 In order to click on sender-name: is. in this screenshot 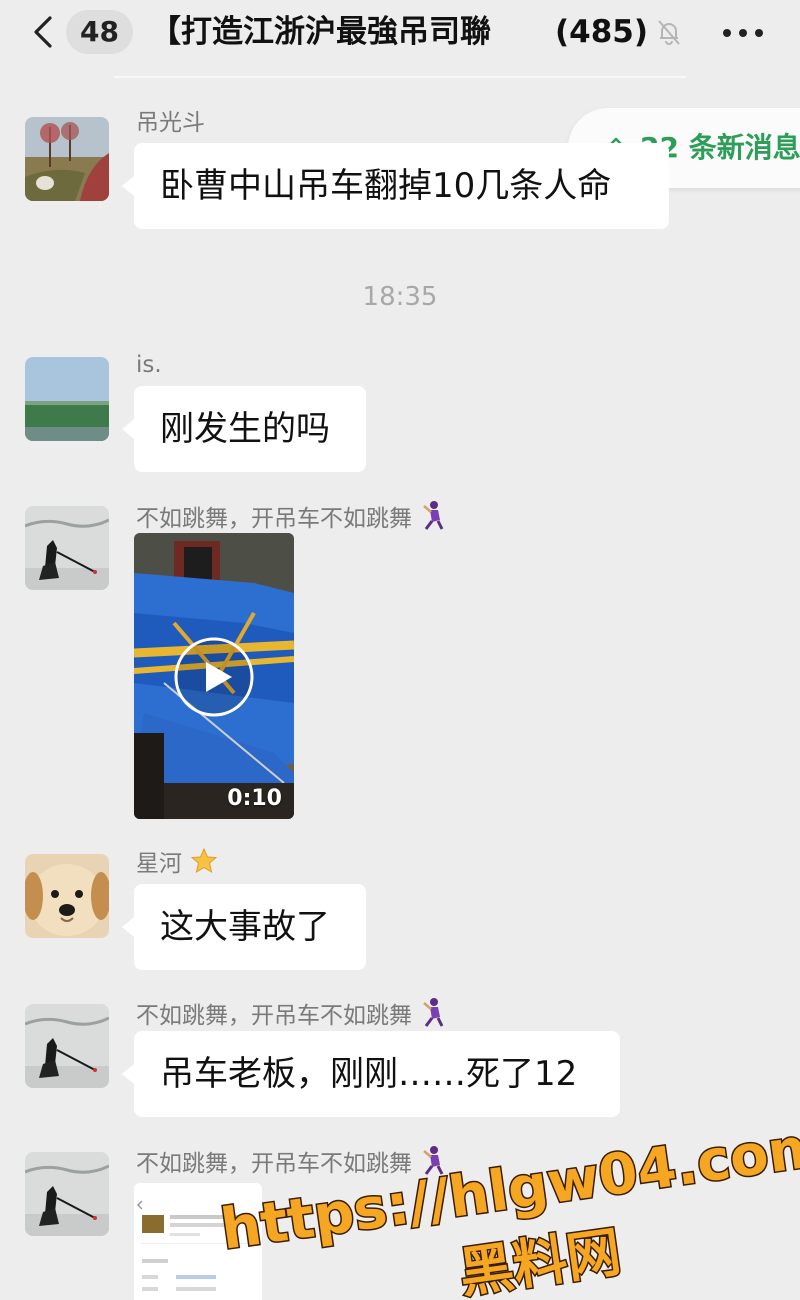, I will do `click(149, 365)`.